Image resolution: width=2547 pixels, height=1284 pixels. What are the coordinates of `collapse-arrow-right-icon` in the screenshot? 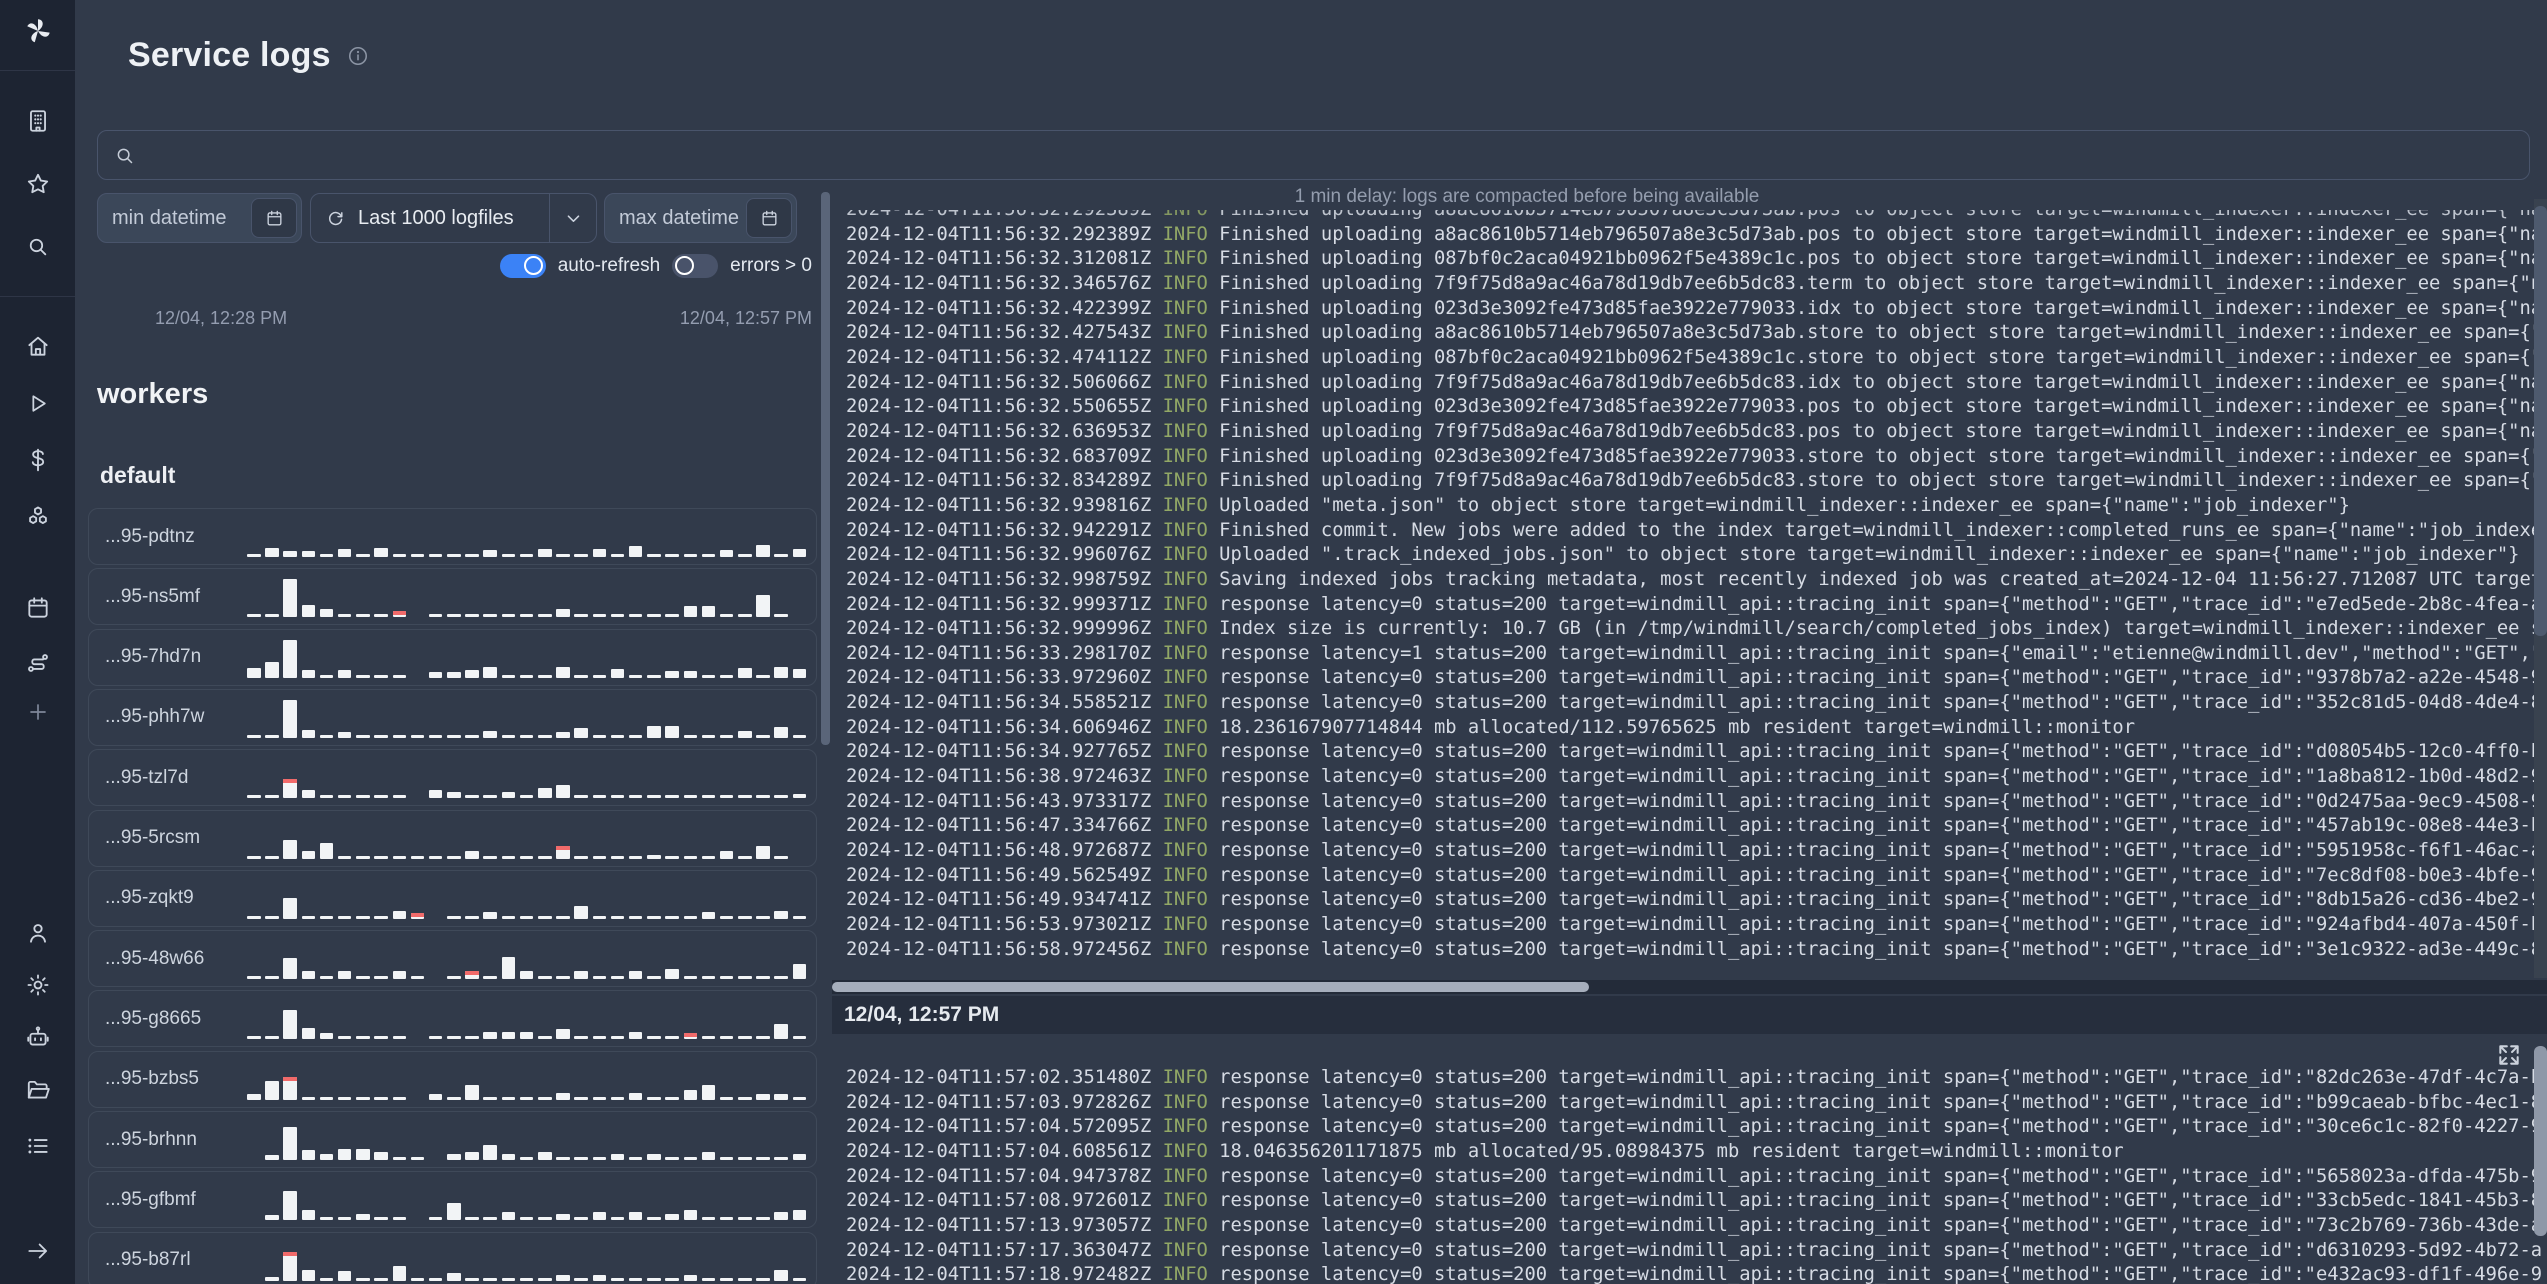 It's located at (37, 1251).